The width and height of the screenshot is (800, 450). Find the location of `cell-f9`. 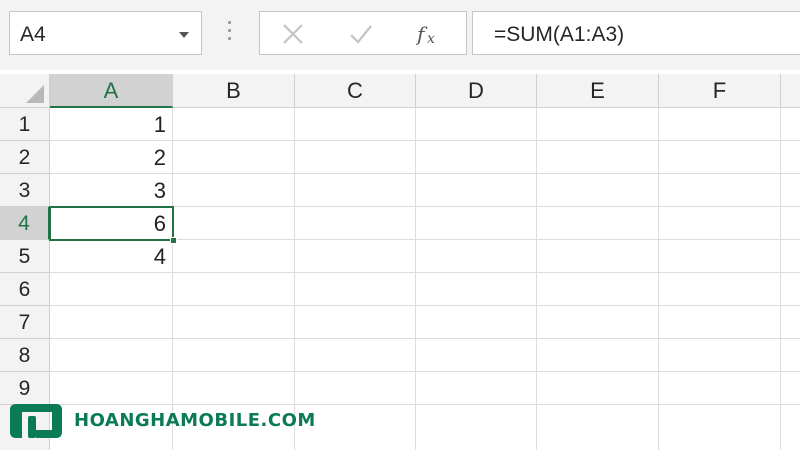

cell-f9 is located at coordinates (720, 388).